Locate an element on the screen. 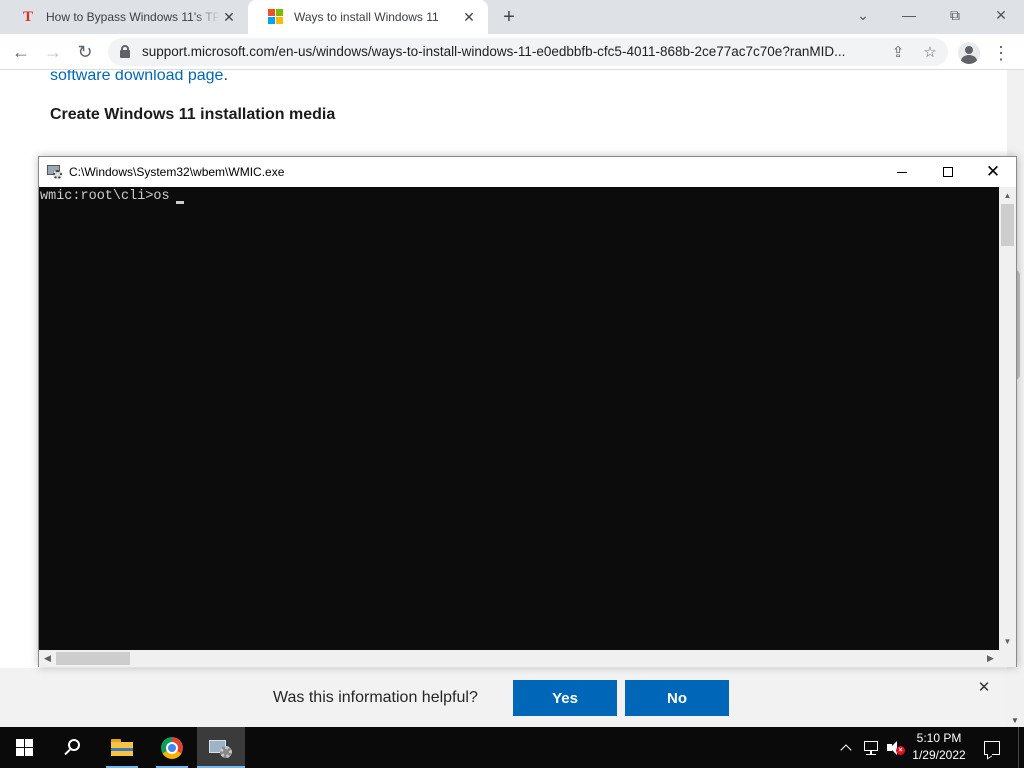  show-hidden-icons-button is located at coordinates (846, 747).